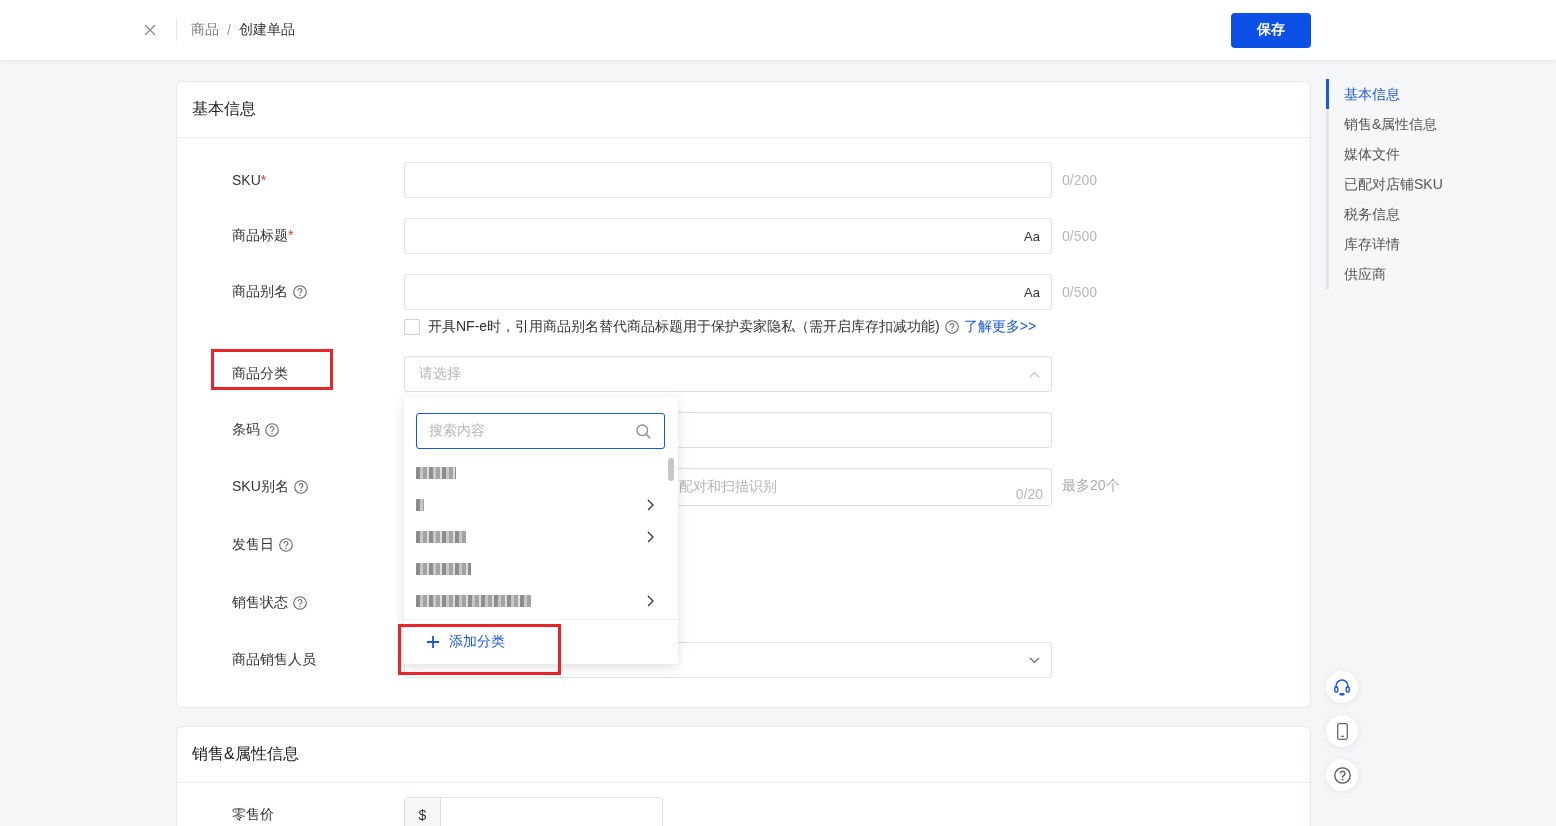  What do you see at coordinates (459, 642) in the screenshot?
I see `add-category-button: 添加分类` at bounding box center [459, 642].